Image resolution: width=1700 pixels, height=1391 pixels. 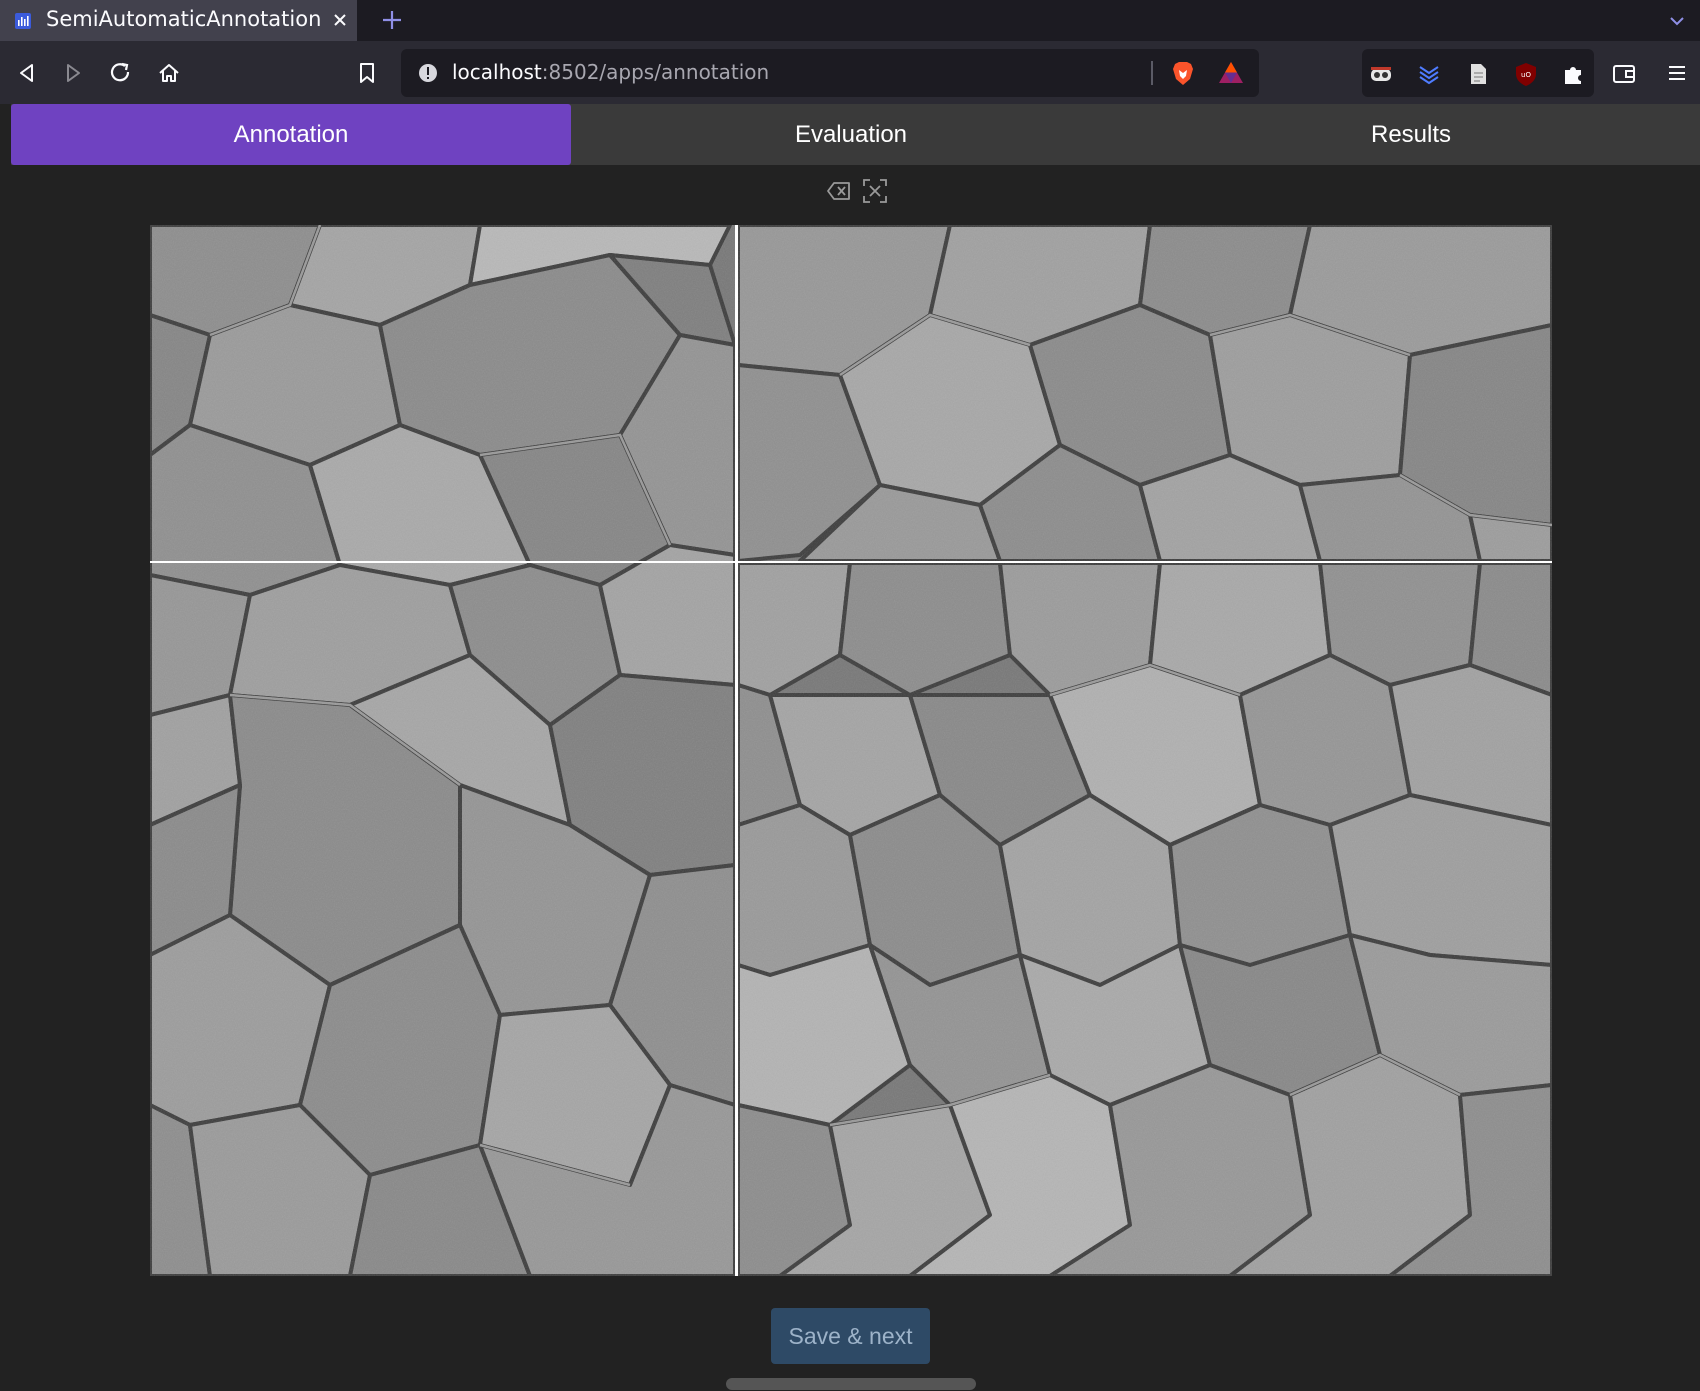 I want to click on privacy-badger-icon, so click(x=1381, y=74).